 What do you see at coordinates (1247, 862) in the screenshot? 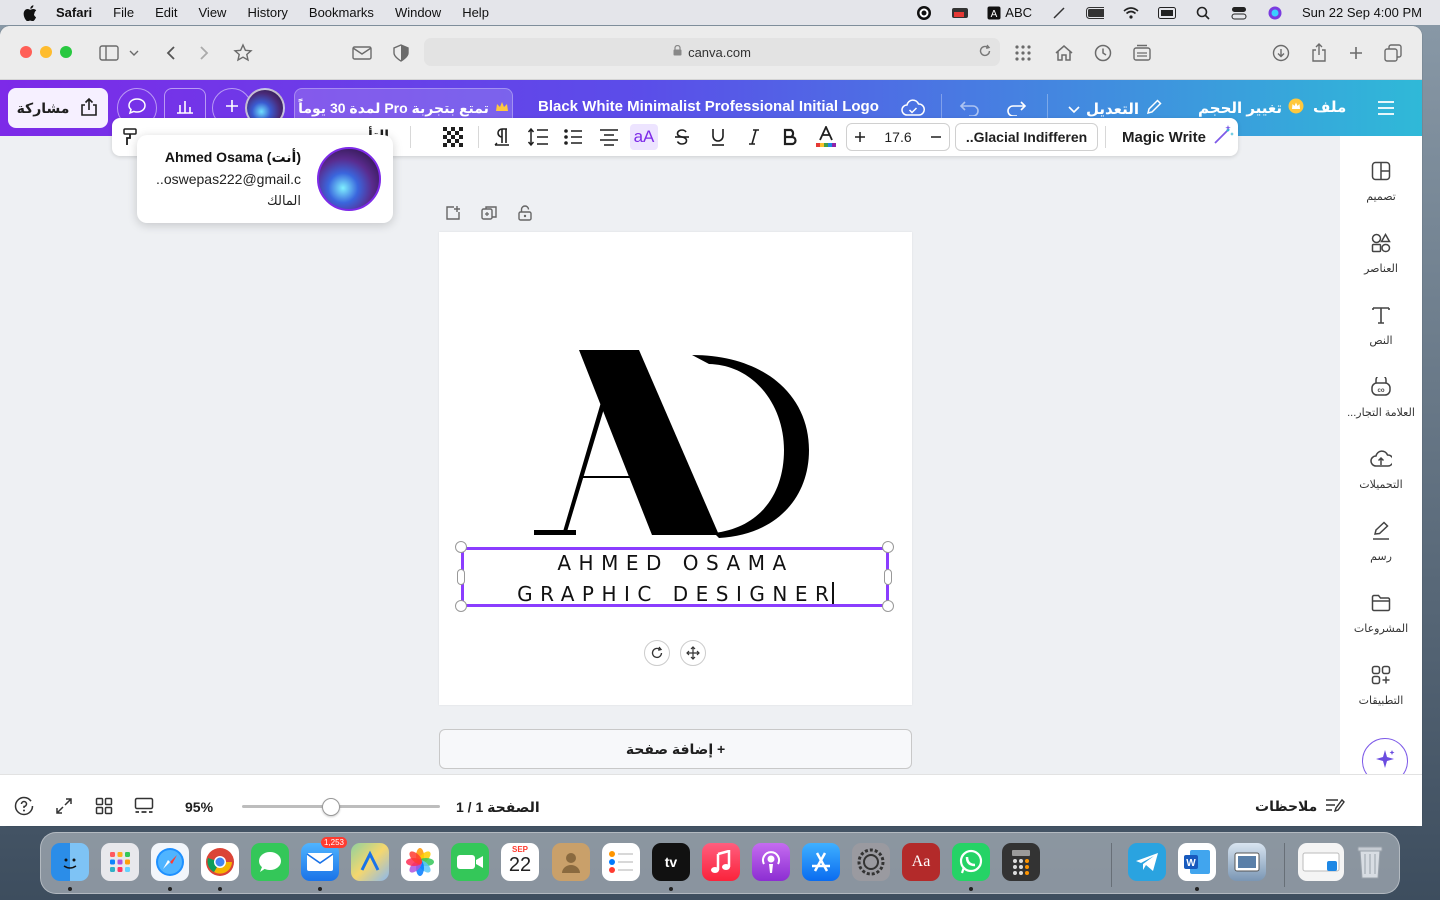
I see `preview-icon` at bounding box center [1247, 862].